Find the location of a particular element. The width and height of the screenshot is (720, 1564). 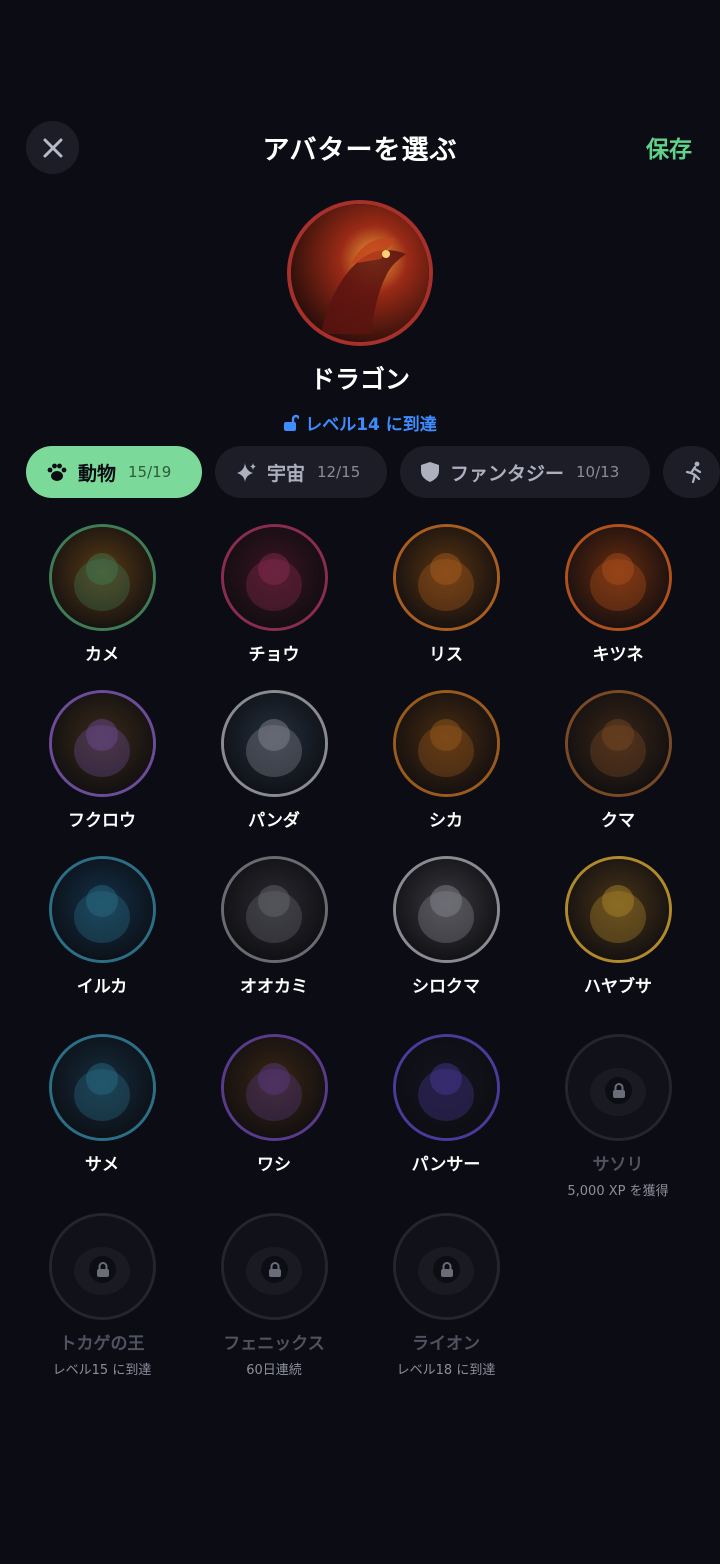

paw-icon is located at coordinates (57, 472).